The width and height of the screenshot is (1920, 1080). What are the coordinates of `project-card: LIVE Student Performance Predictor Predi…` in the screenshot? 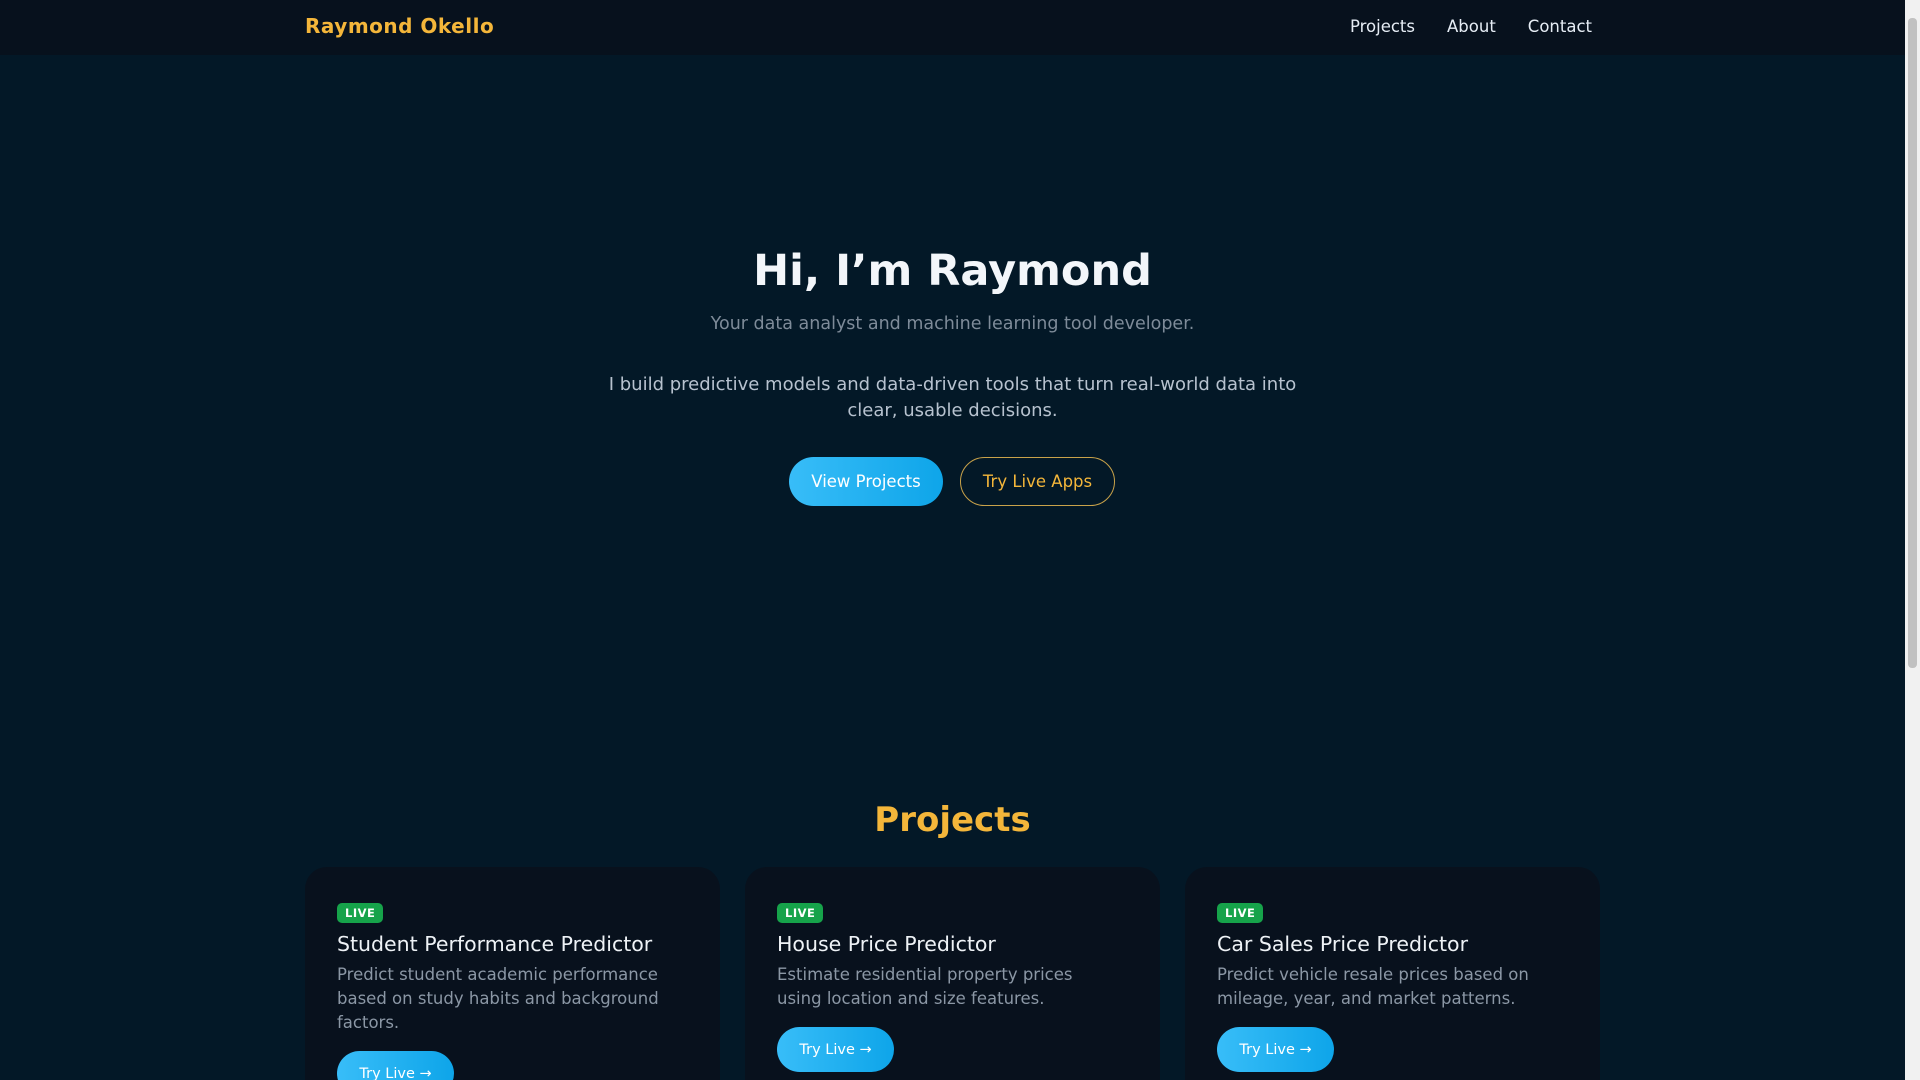 It's located at (512, 973).